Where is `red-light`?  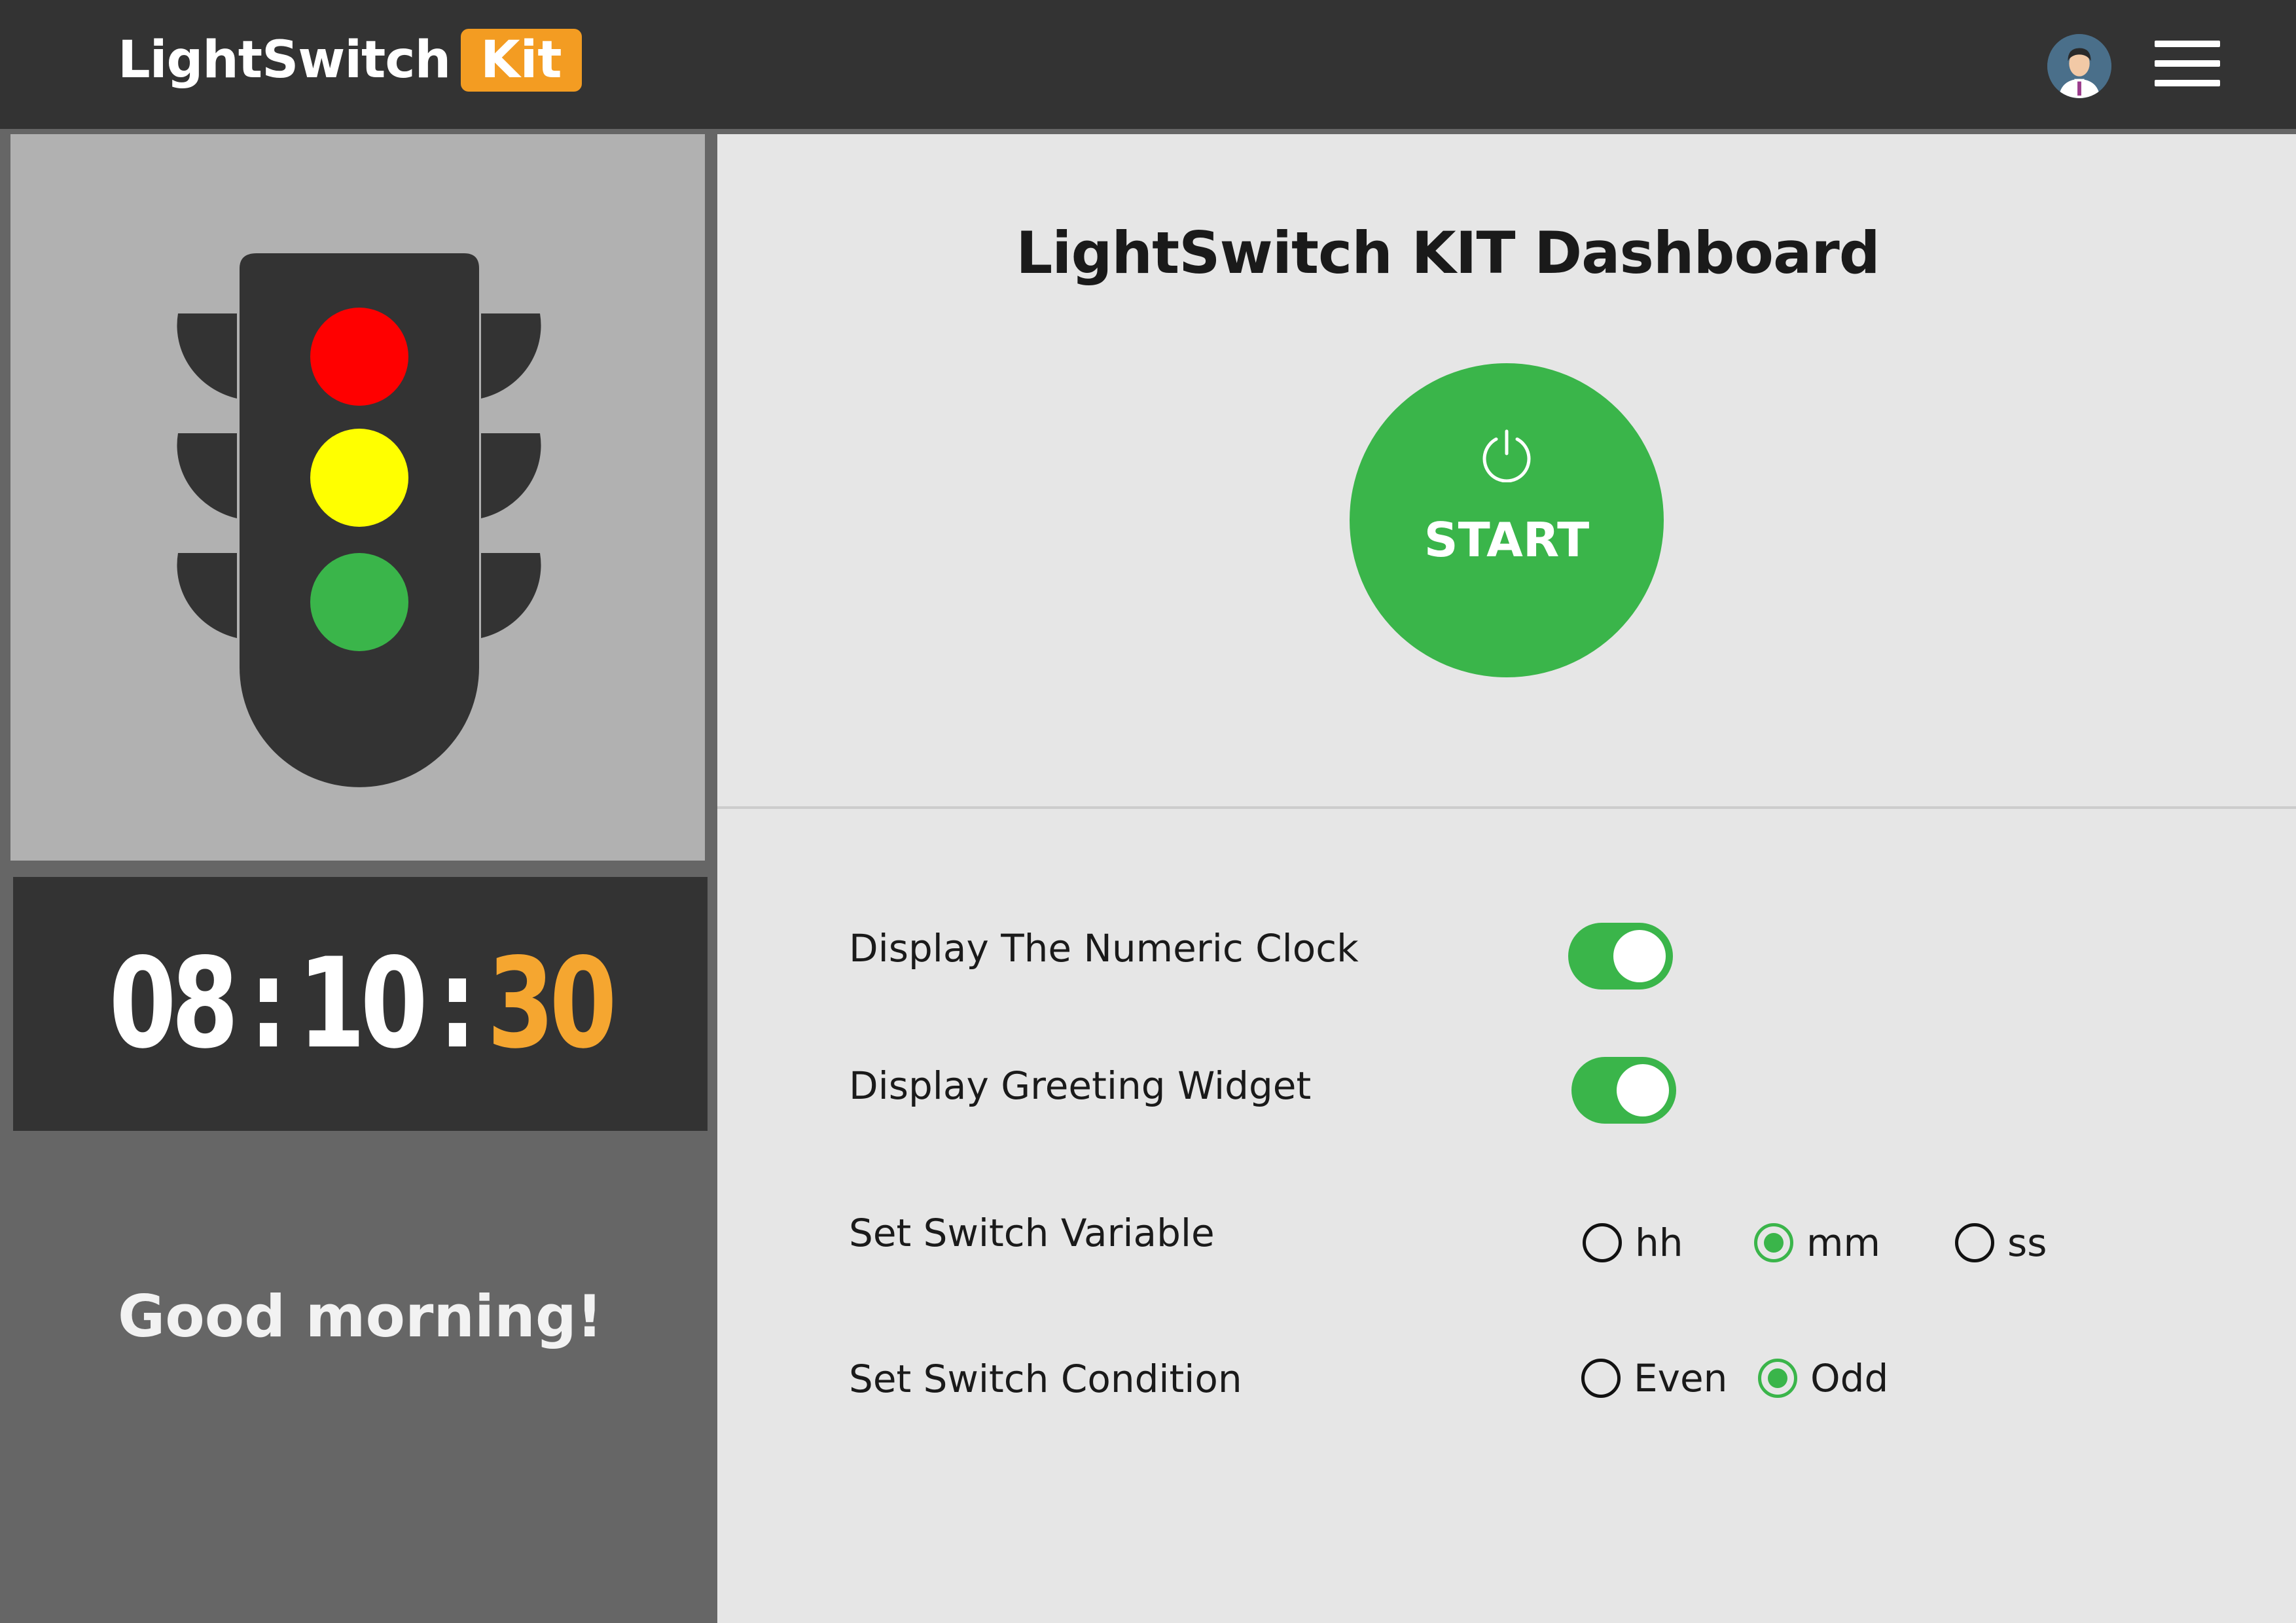 red-light is located at coordinates (359, 357).